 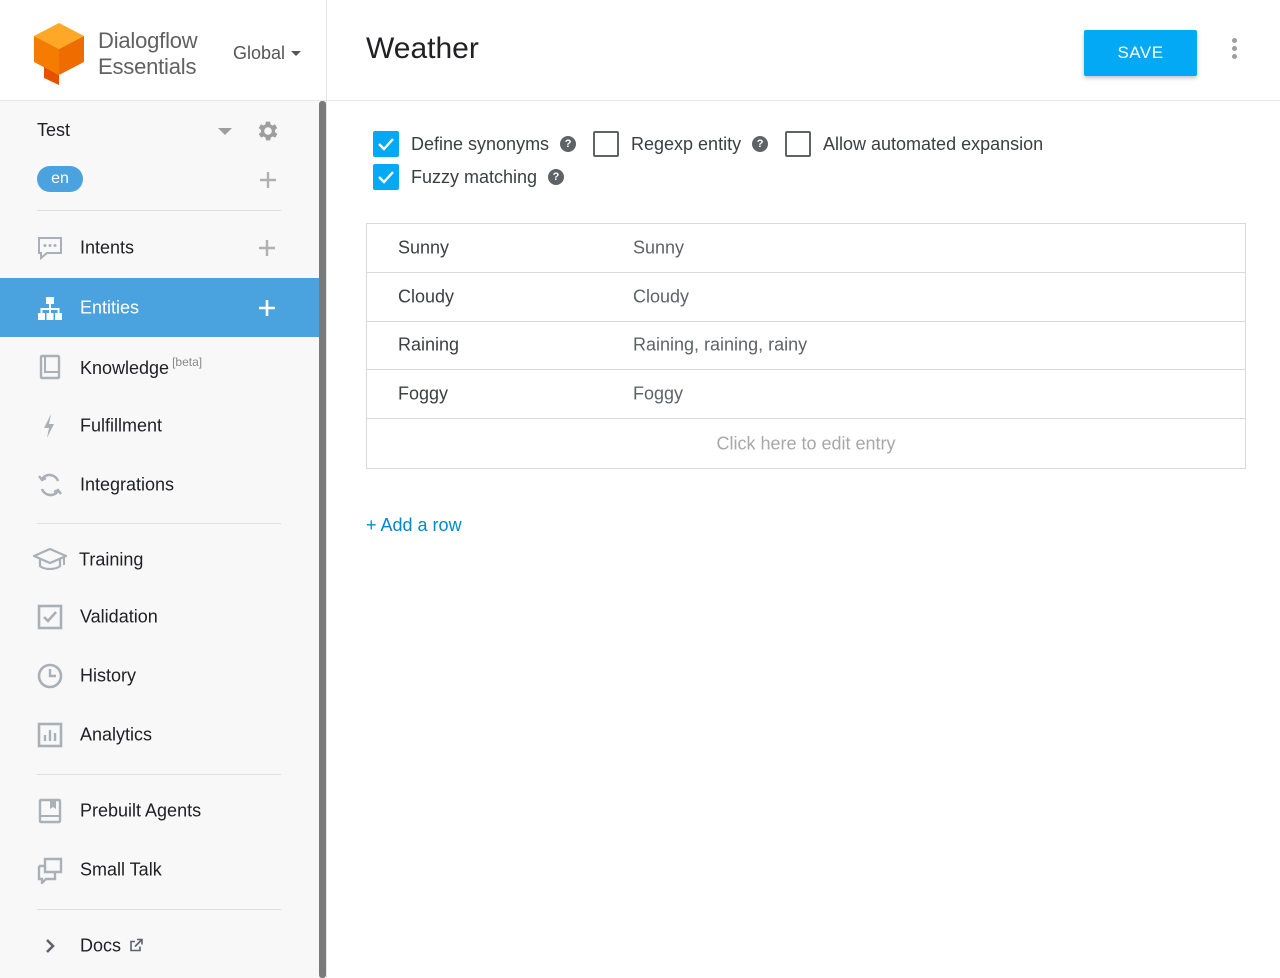 What do you see at coordinates (54, 130) in the screenshot?
I see `agent-name: Test` at bounding box center [54, 130].